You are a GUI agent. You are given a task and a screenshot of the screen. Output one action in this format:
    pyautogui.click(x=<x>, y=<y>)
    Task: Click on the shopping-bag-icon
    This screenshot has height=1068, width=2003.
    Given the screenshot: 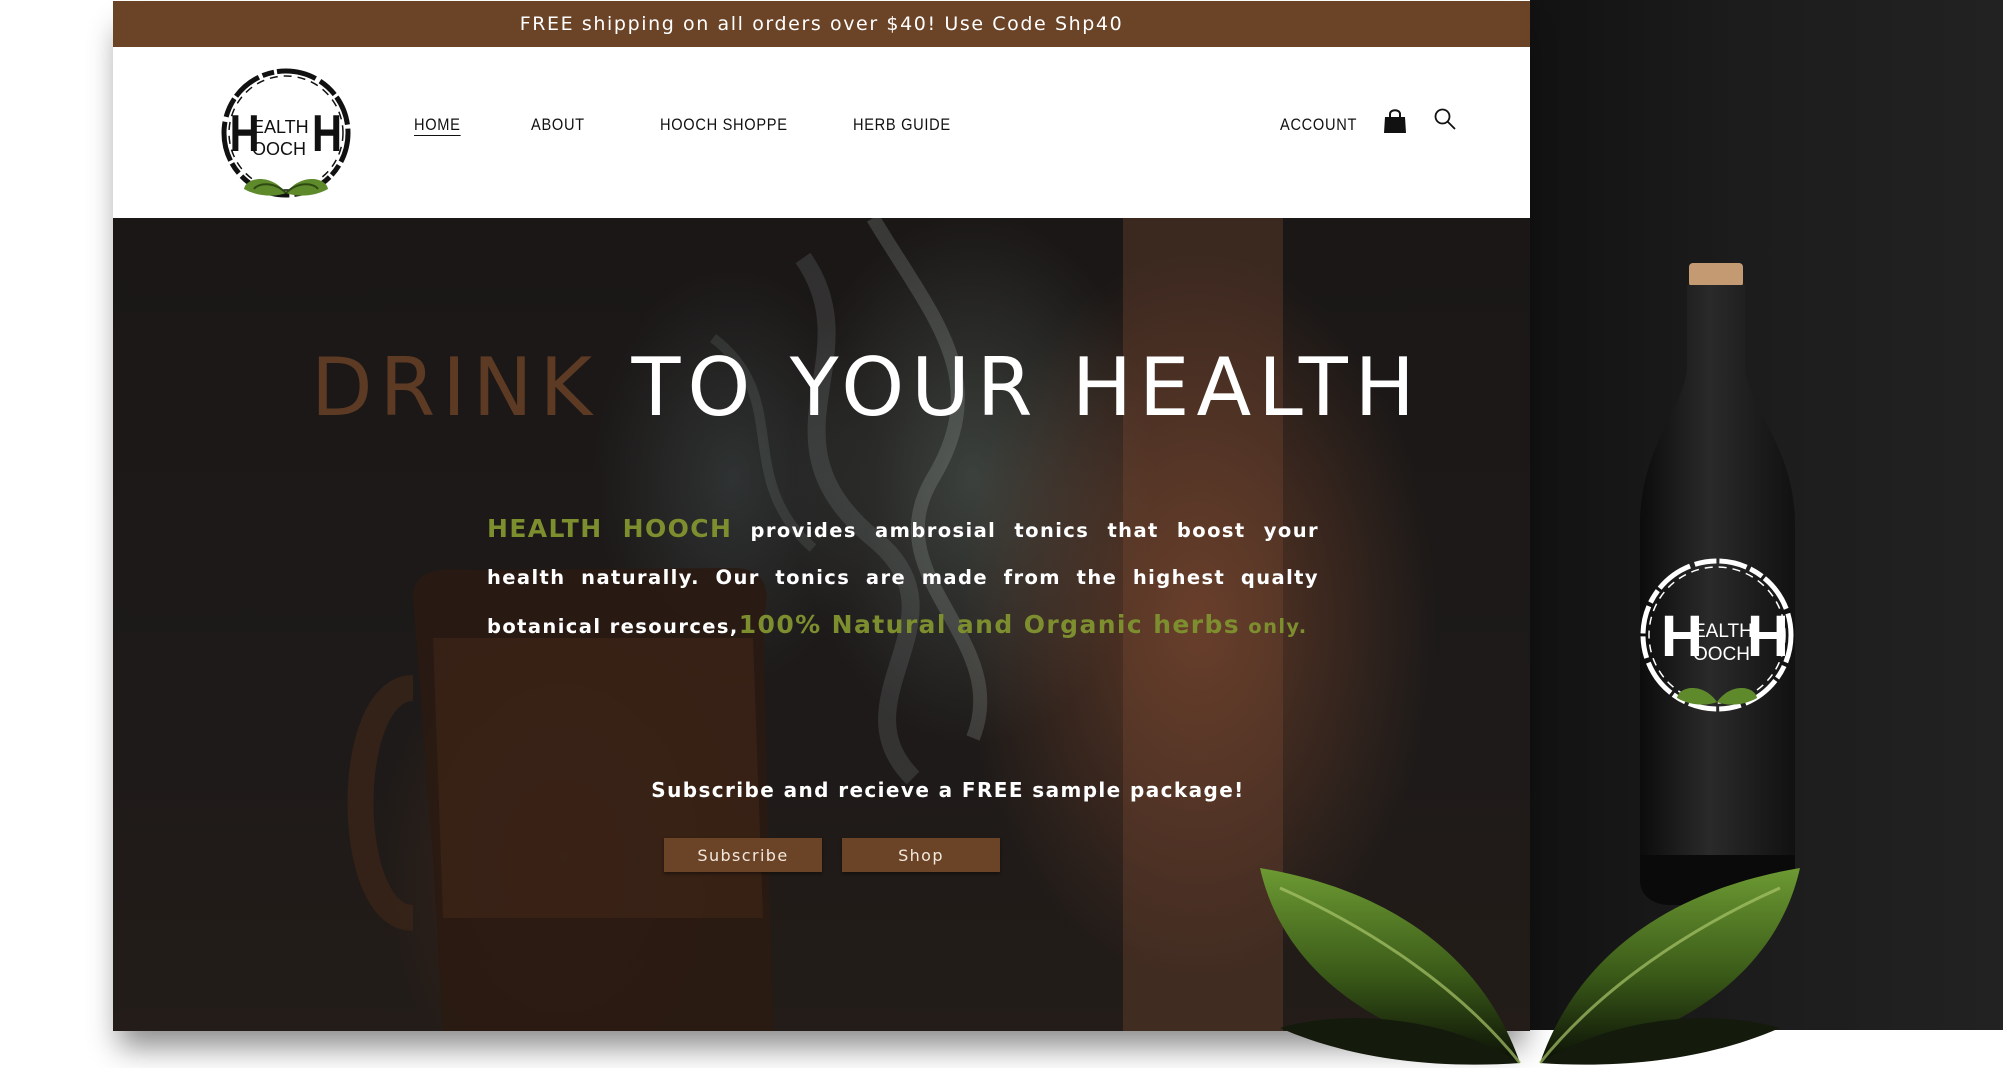 What is the action you would take?
    pyautogui.click(x=1395, y=121)
    